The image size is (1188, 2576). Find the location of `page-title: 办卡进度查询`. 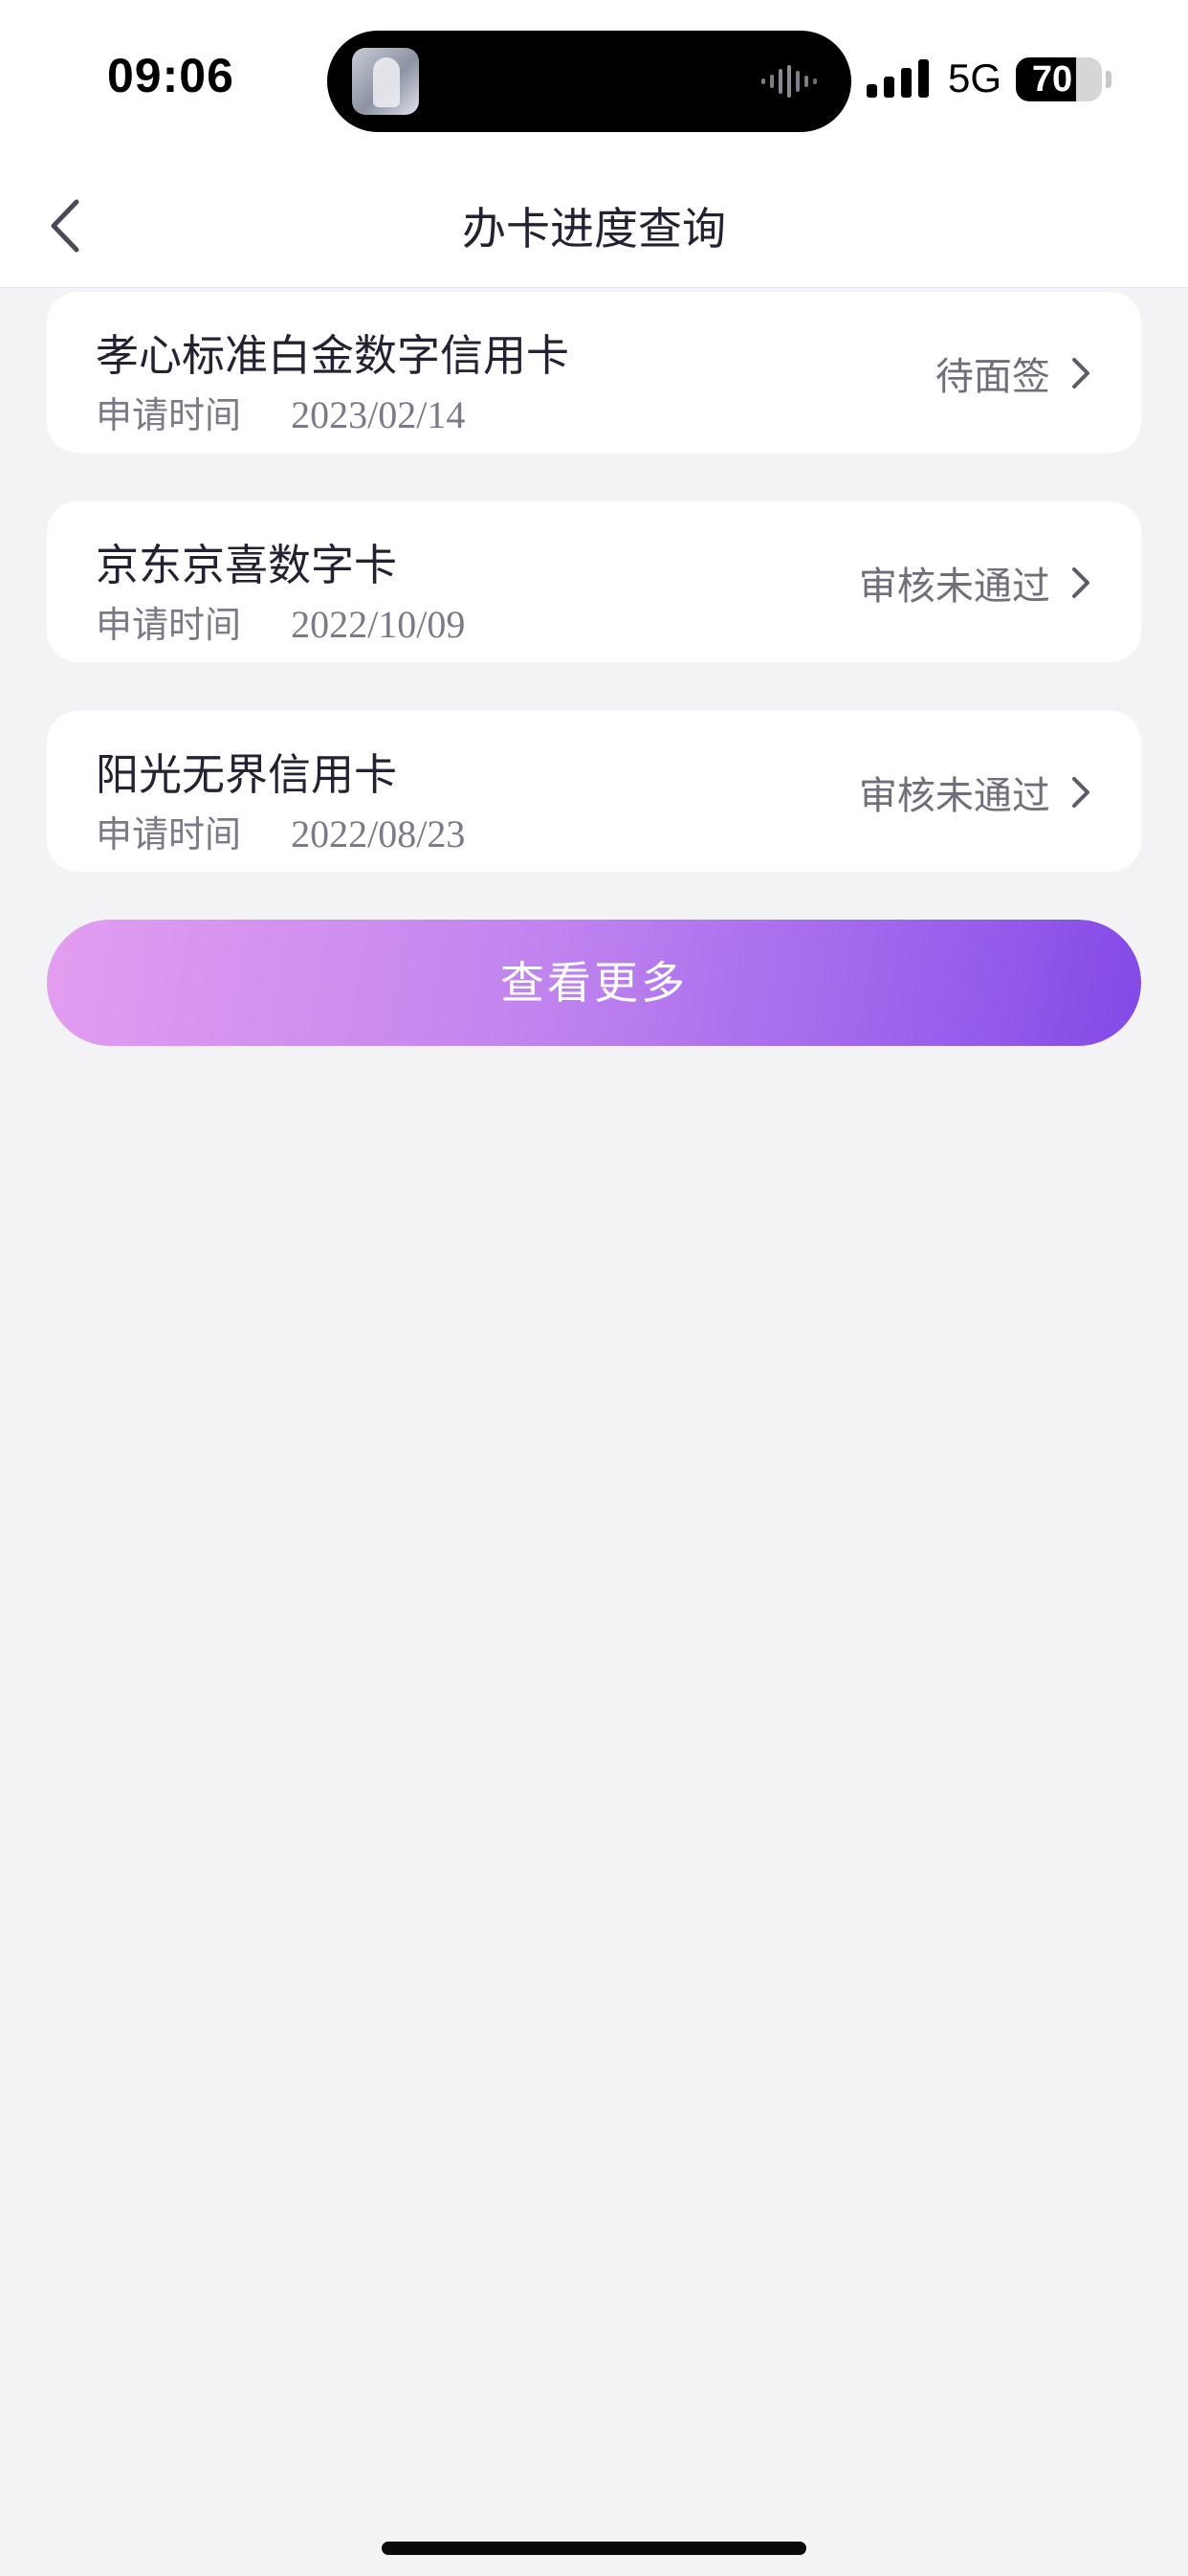

page-title: 办卡进度查询 is located at coordinates (594, 229).